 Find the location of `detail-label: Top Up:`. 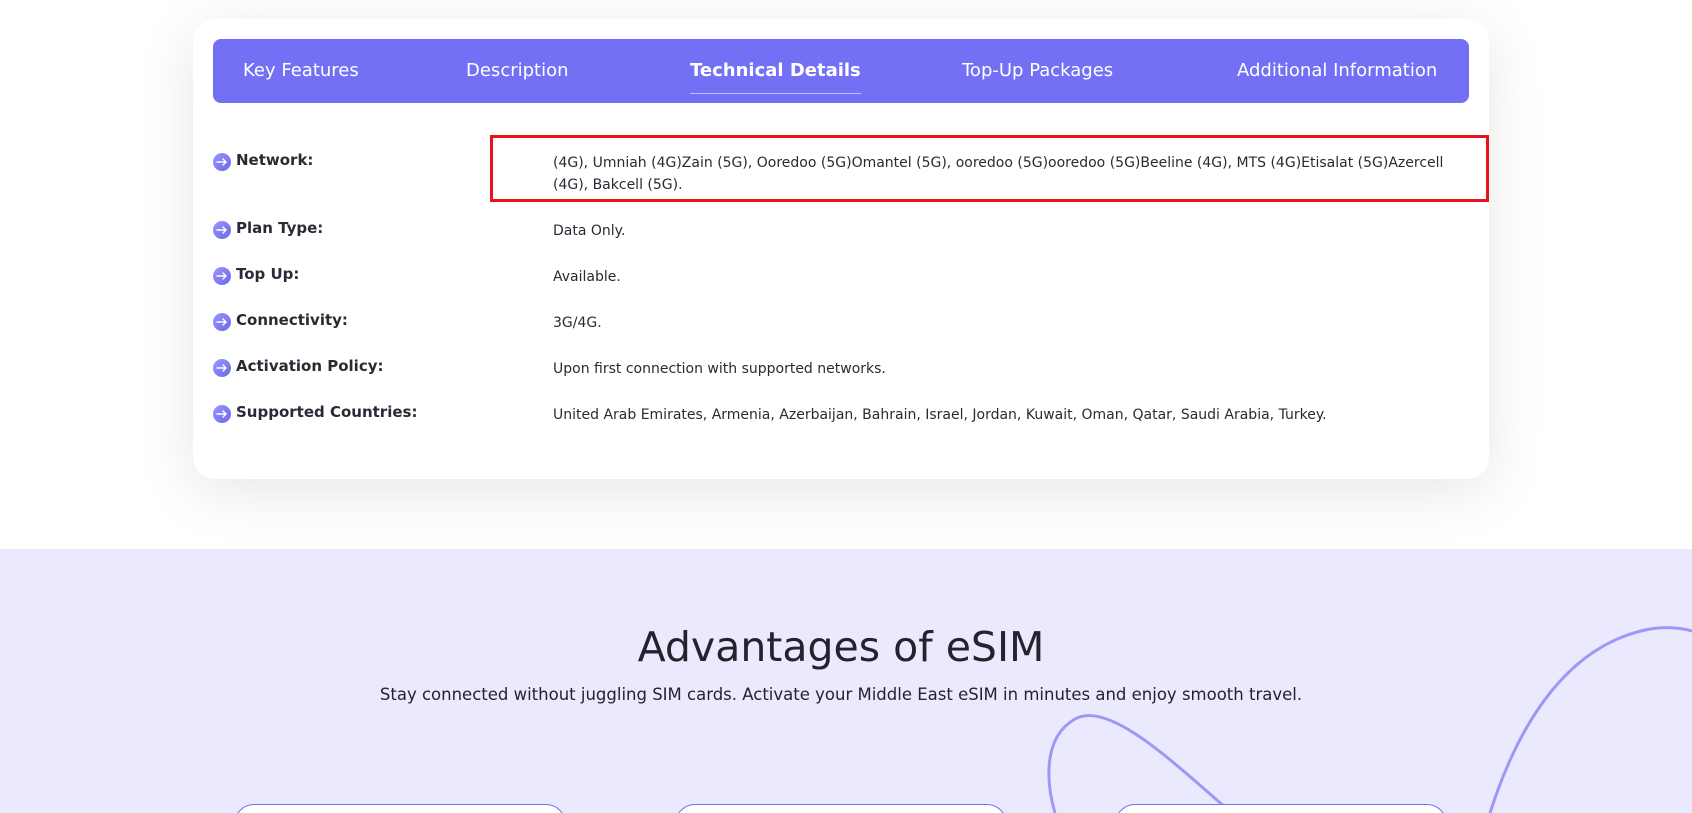

detail-label: Top Up: is located at coordinates (268, 274).